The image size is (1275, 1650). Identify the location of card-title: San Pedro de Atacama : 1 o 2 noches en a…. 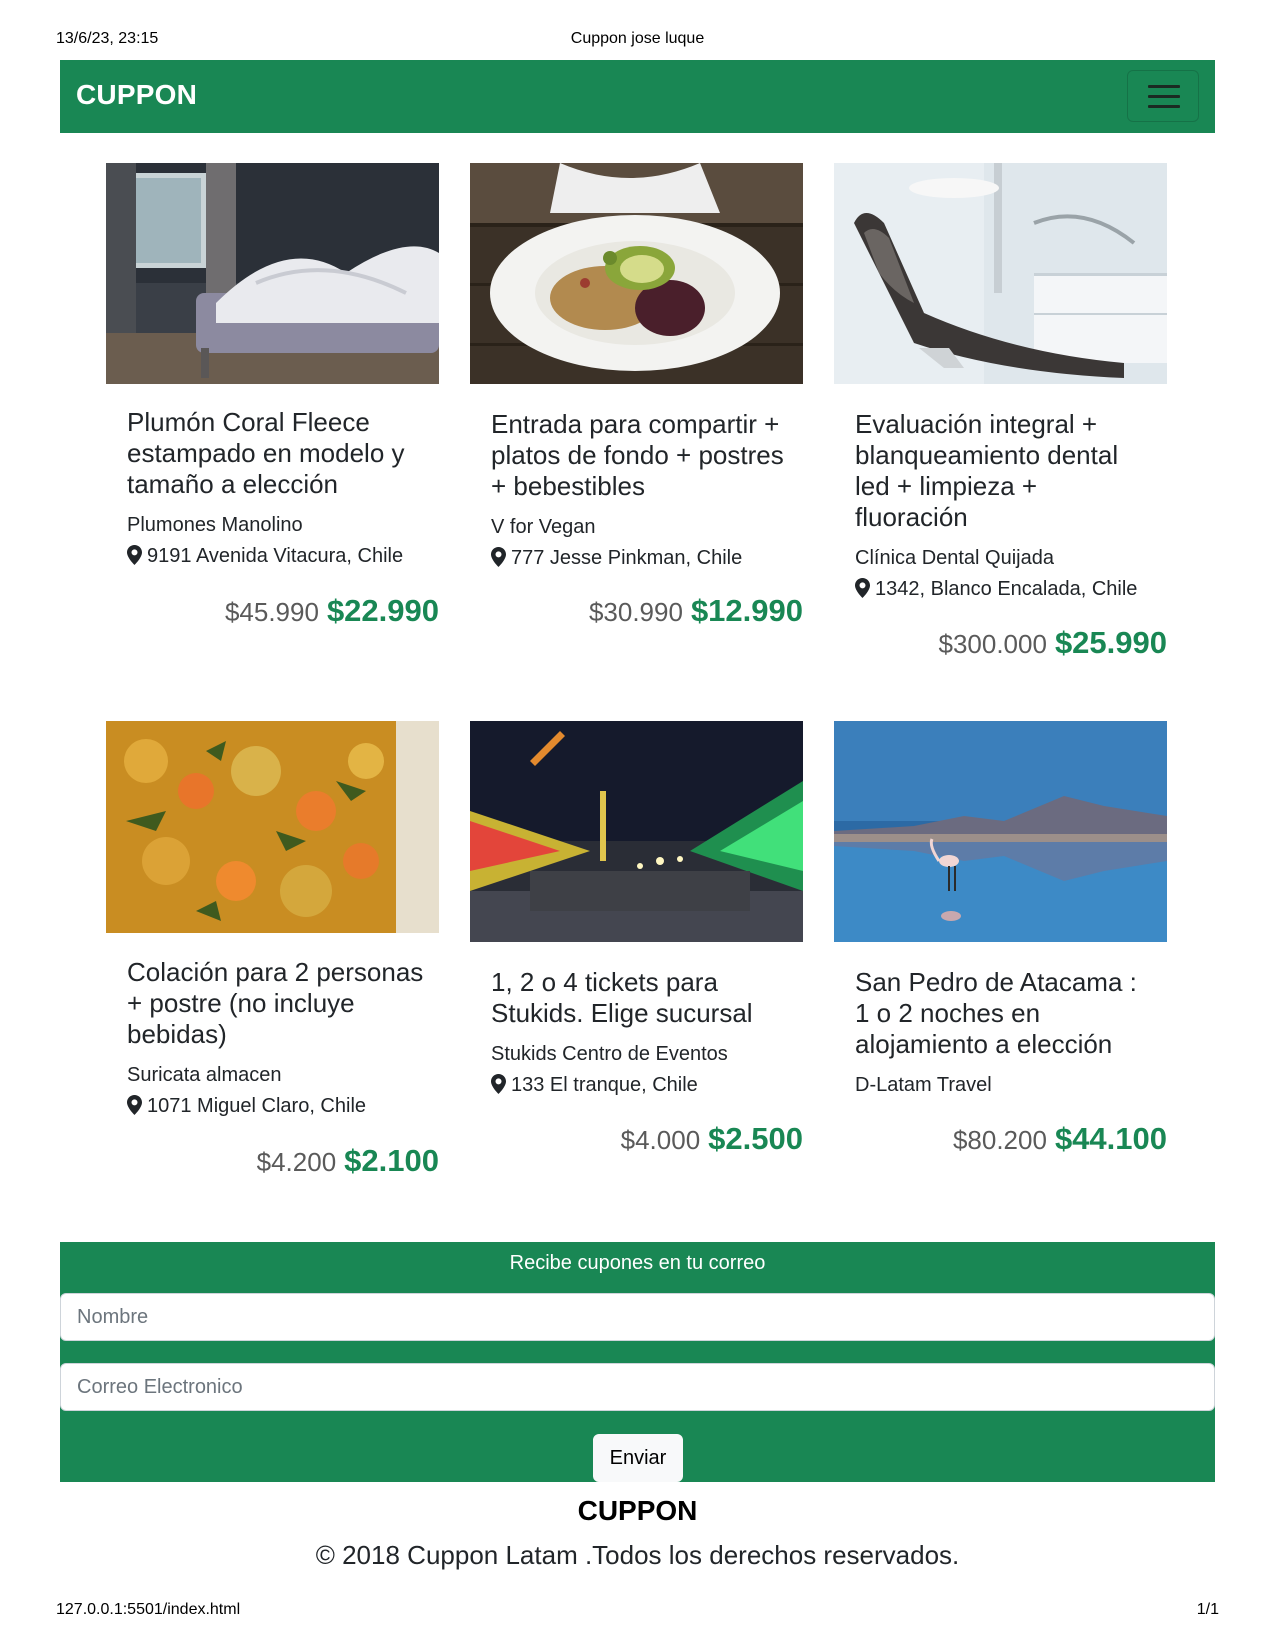
(1005, 1013).